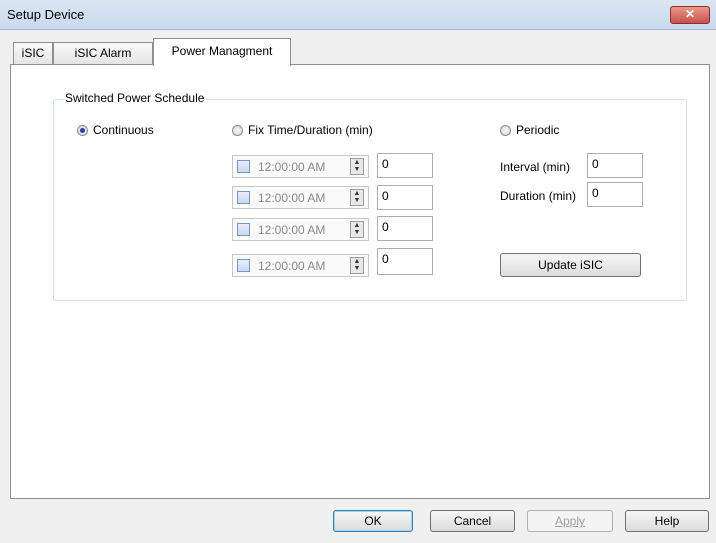 Image resolution: width=716 pixels, height=543 pixels. What do you see at coordinates (123, 130) in the screenshot?
I see `continuous-label: Continuous` at bounding box center [123, 130].